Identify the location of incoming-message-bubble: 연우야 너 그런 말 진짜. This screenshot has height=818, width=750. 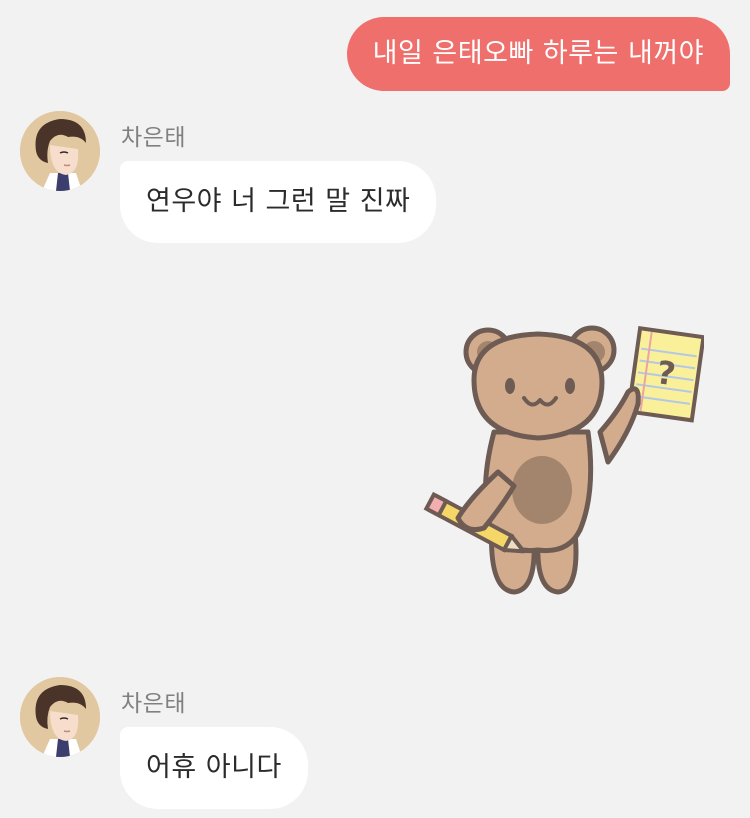
(278, 202).